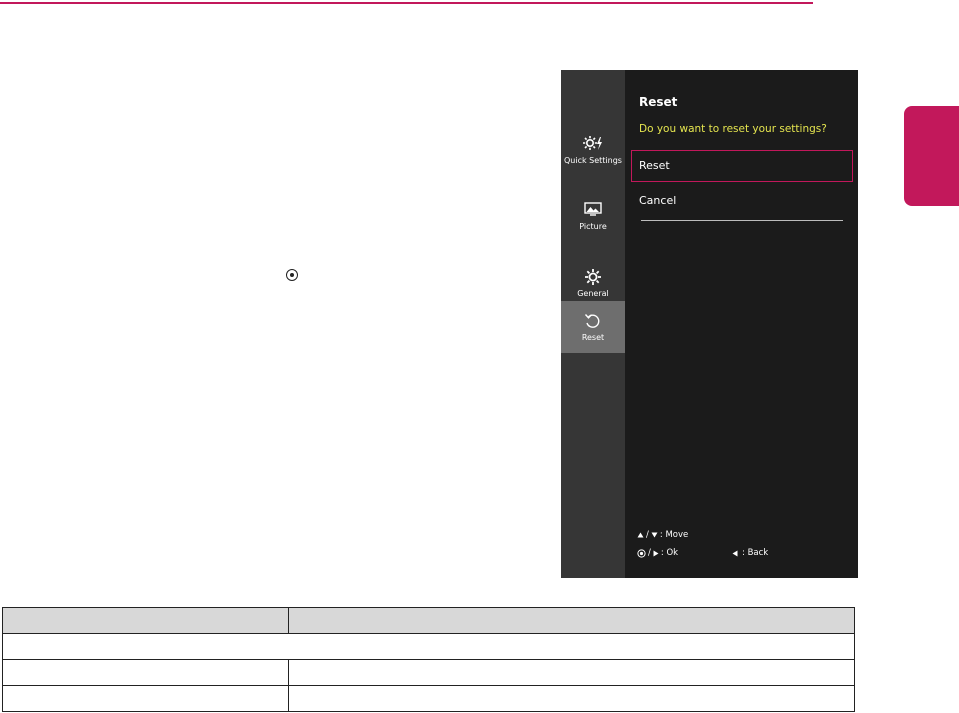 The height and width of the screenshot is (713, 959). What do you see at coordinates (593, 210) in the screenshot?
I see `picture-icon` at bounding box center [593, 210].